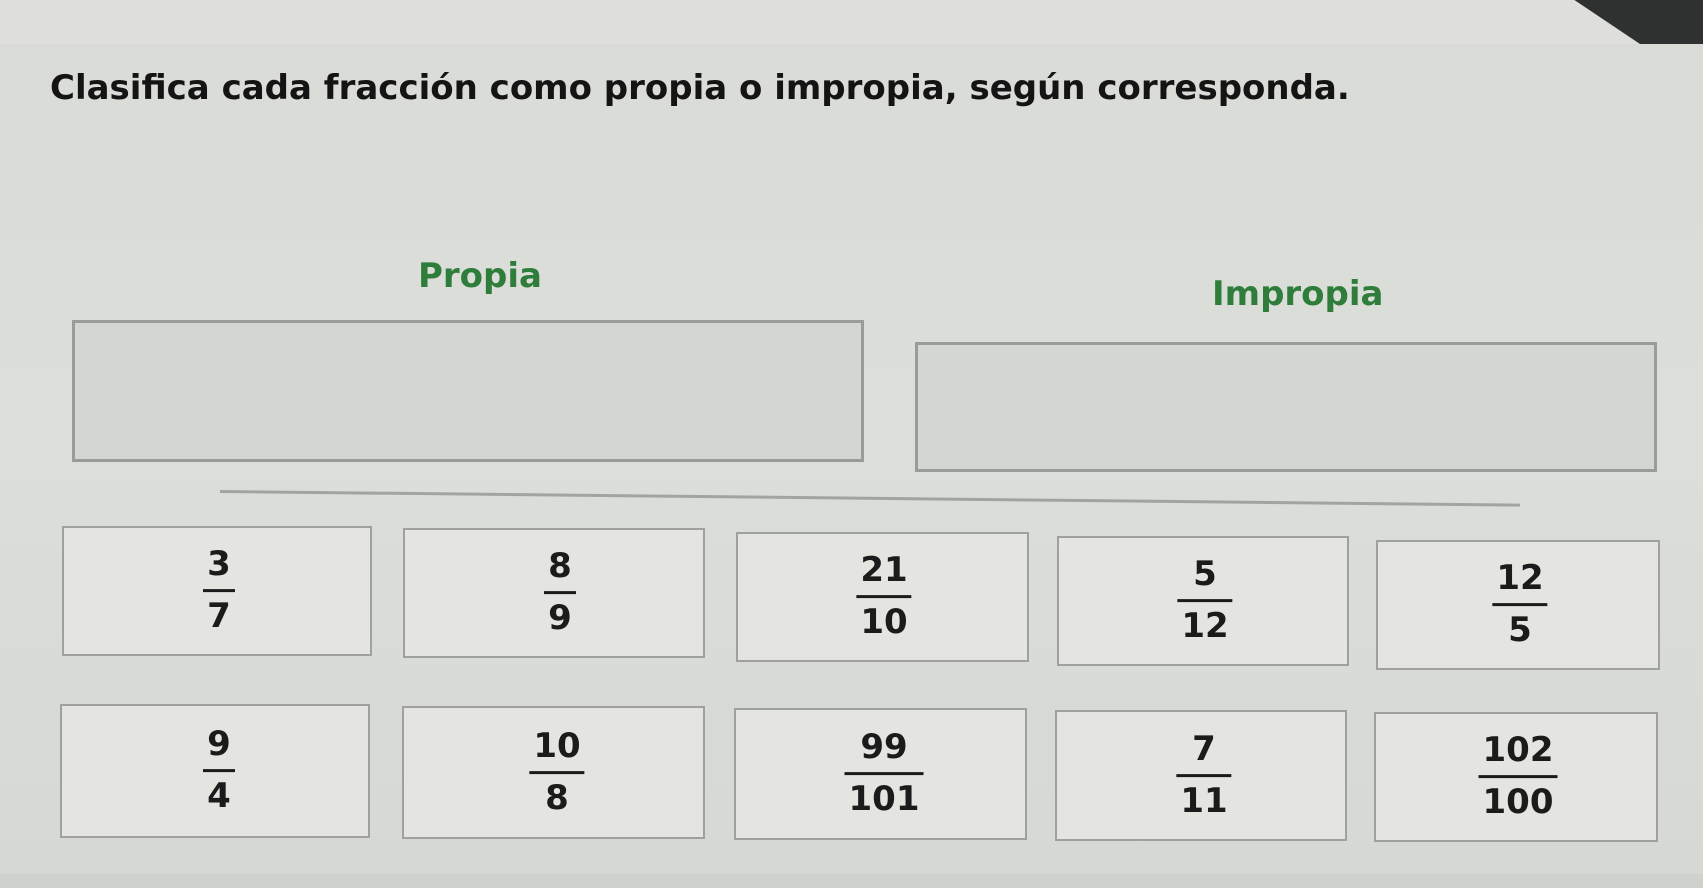 This screenshot has width=1703, height=888. Describe the element at coordinates (884, 799) in the screenshot. I see `denominator: 101` at that location.